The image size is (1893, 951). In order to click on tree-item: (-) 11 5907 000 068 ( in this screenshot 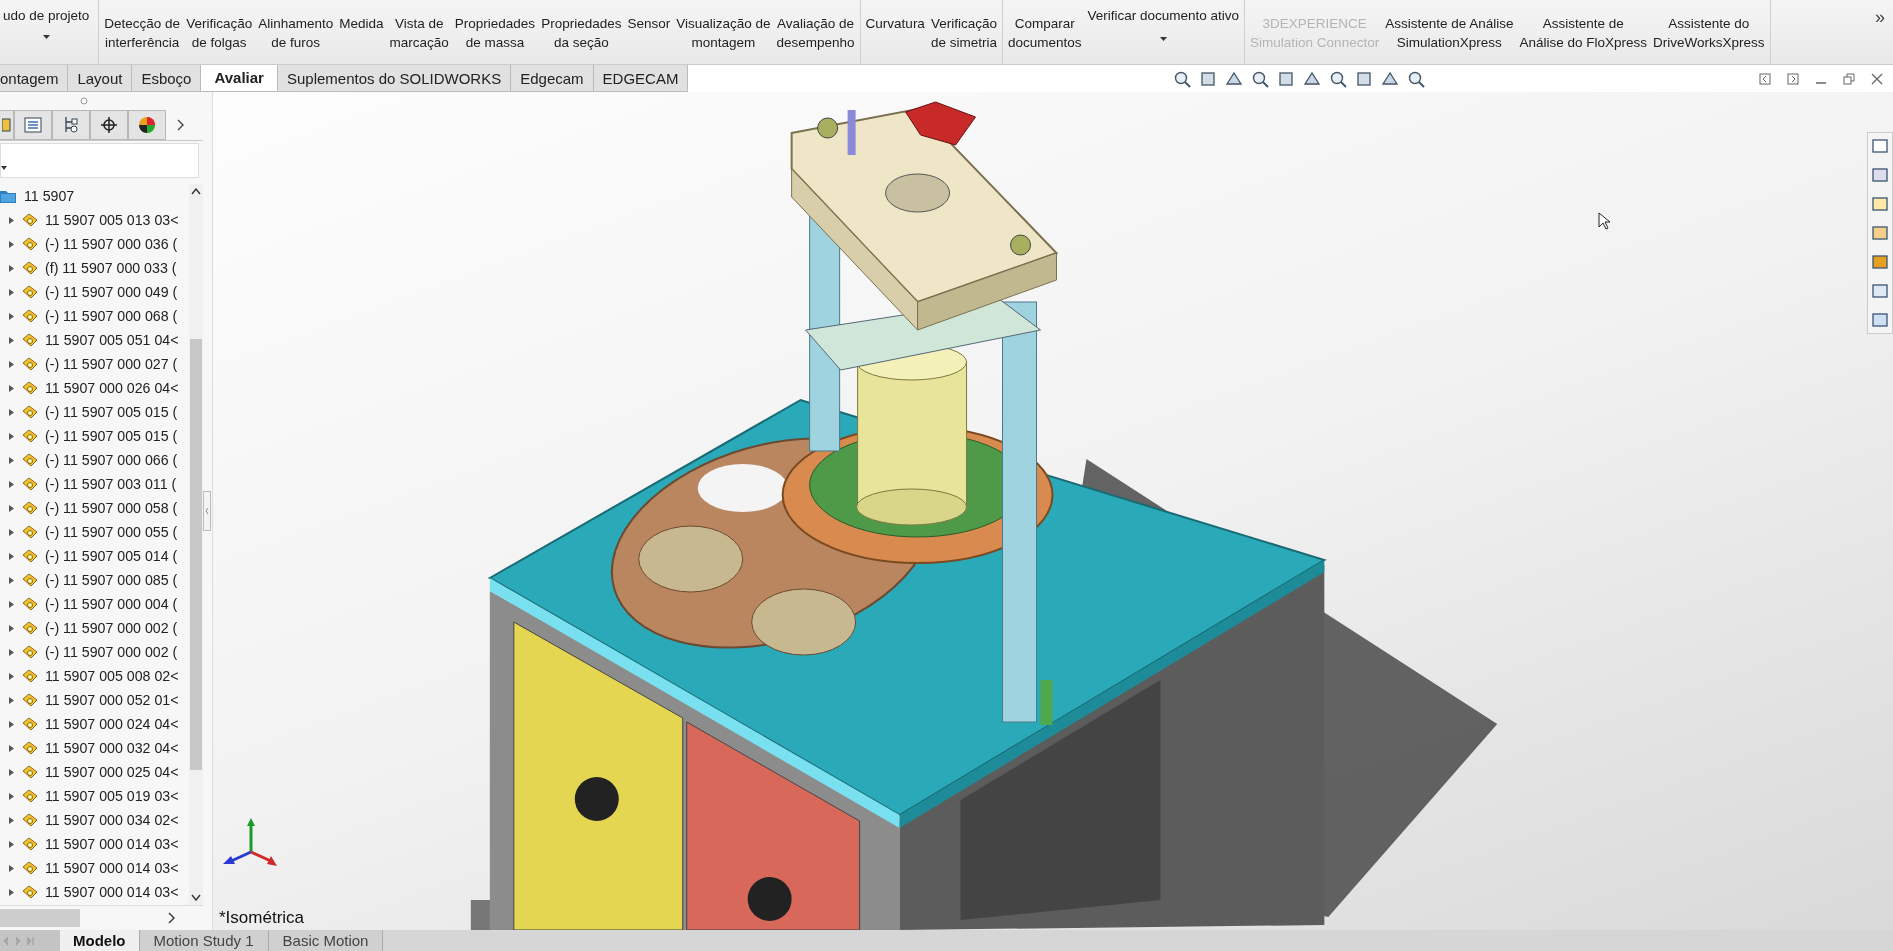, I will do `click(111, 316)`.